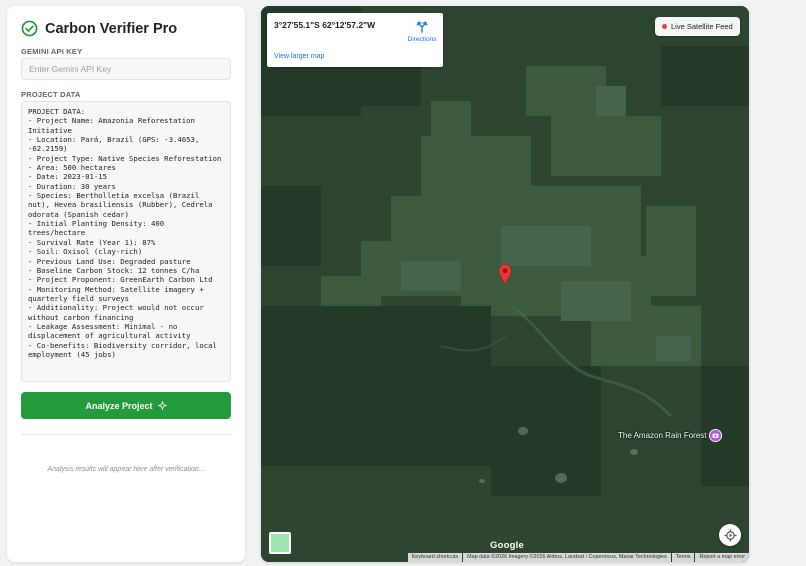 The height and width of the screenshot is (566, 806). I want to click on live-feed-label: Live Satellite Feed, so click(702, 26).